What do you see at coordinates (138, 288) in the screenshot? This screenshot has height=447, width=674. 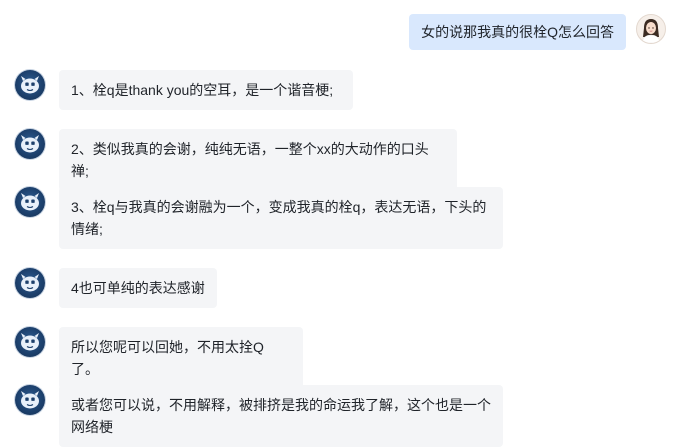 I see `bot-message-bubble: 4也可单纯的表达感谢` at bounding box center [138, 288].